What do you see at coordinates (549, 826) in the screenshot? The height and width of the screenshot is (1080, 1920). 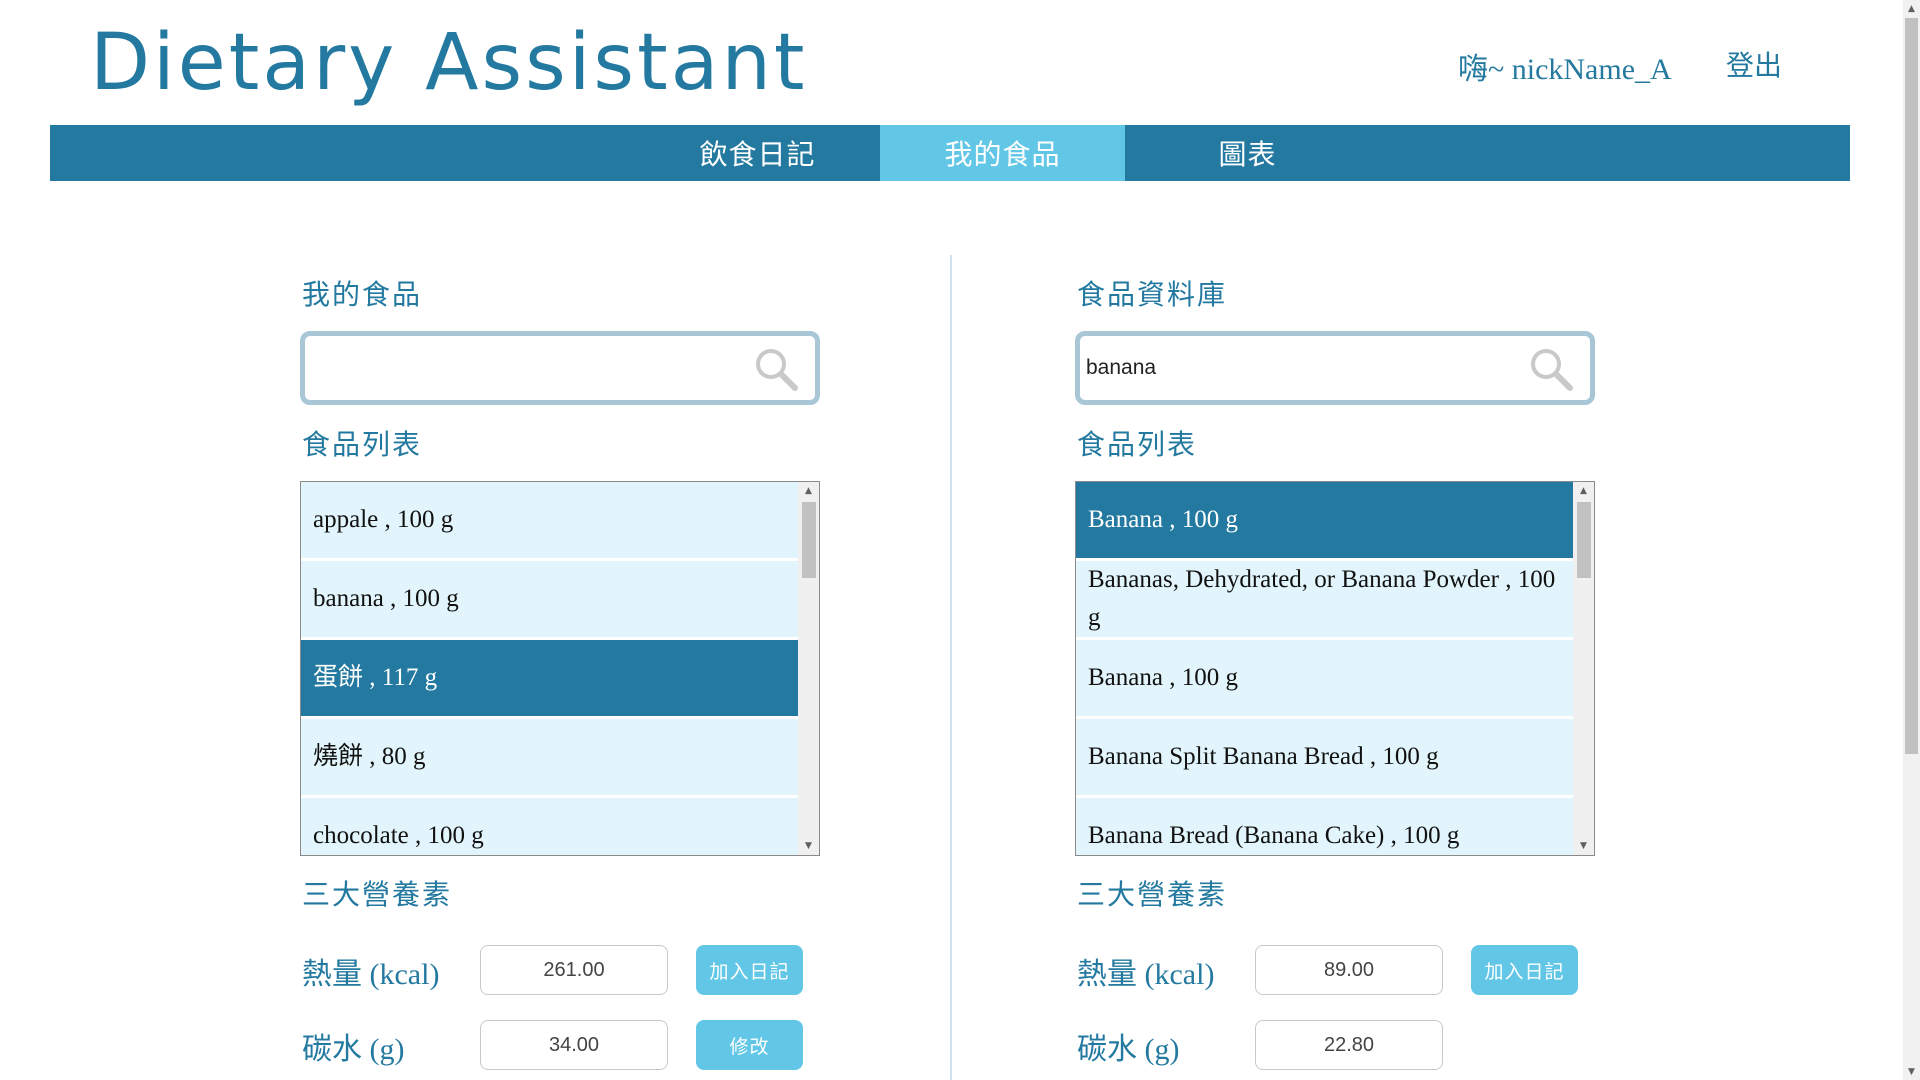 I see `list-item: chocolate , 100 g` at bounding box center [549, 826].